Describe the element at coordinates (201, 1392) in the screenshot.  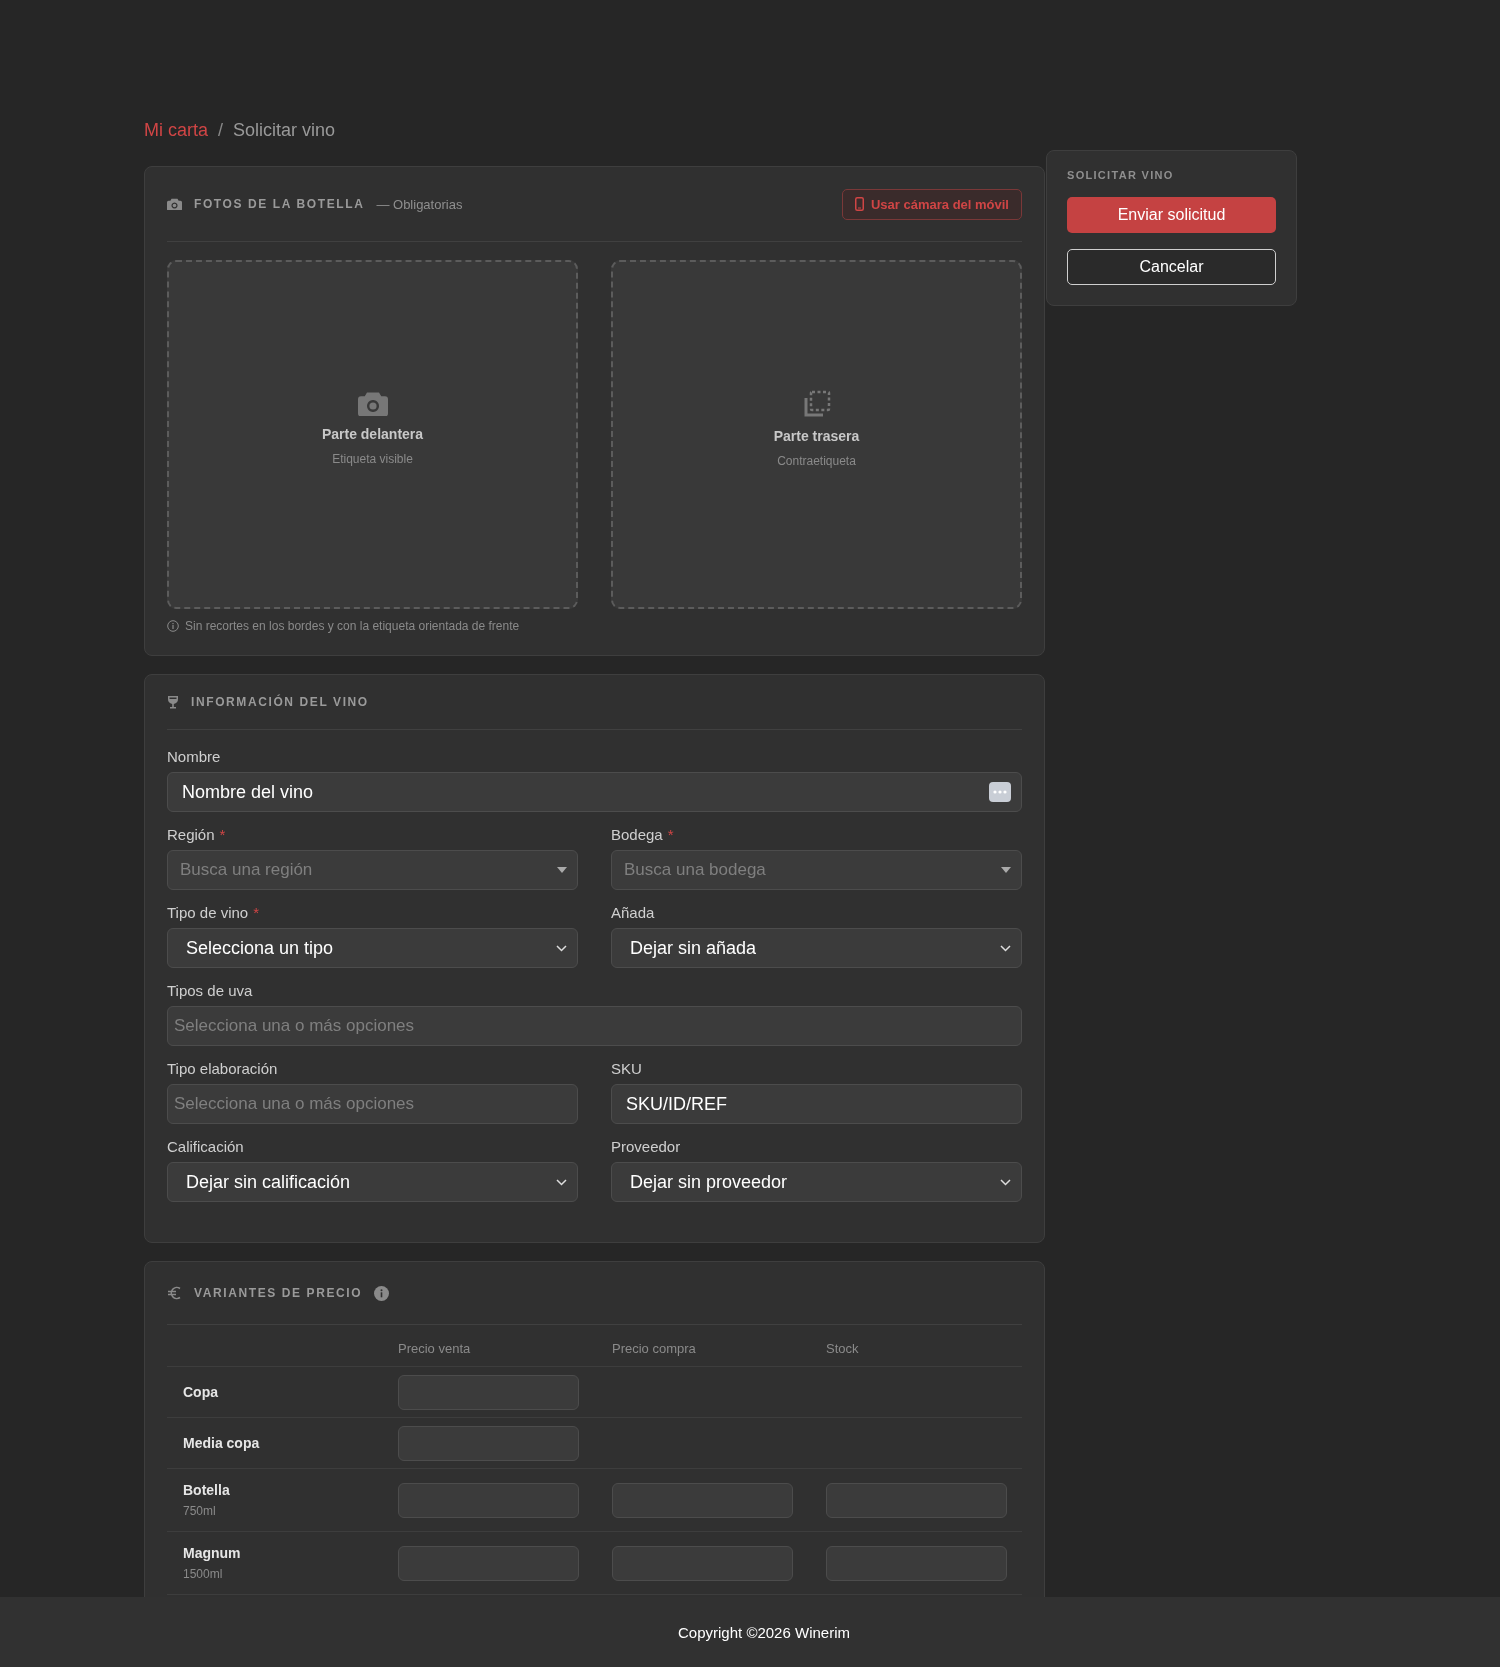
I see `variant-name: Copa` at that location.